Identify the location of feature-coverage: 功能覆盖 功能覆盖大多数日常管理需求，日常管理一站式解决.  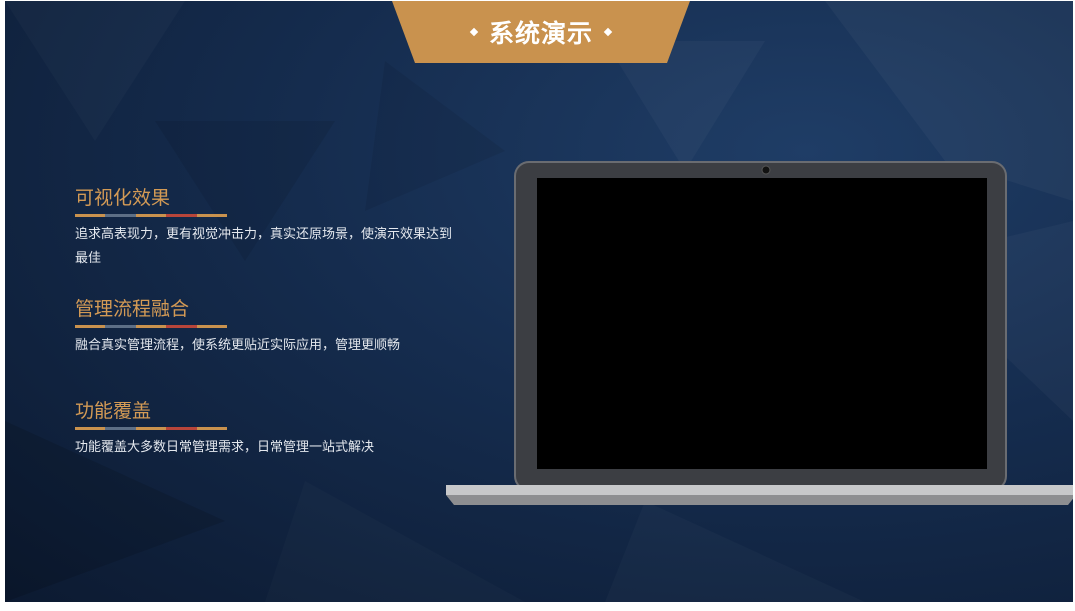
(265, 429).